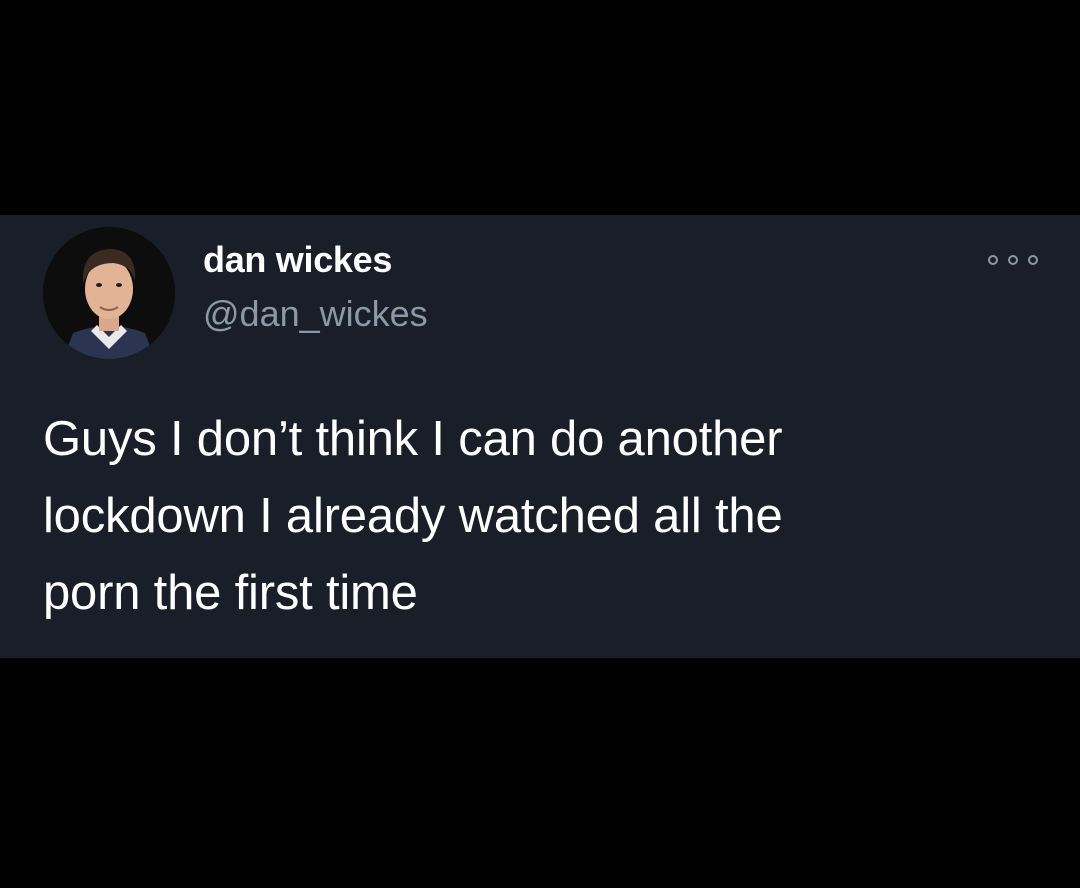 This screenshot has width=1080, height=888. What do you see at coordinates (413, 439) in the screenshot?
I see `tweet-text-line: Guys I don’t think I can do another` at bounding box center [413, 439].